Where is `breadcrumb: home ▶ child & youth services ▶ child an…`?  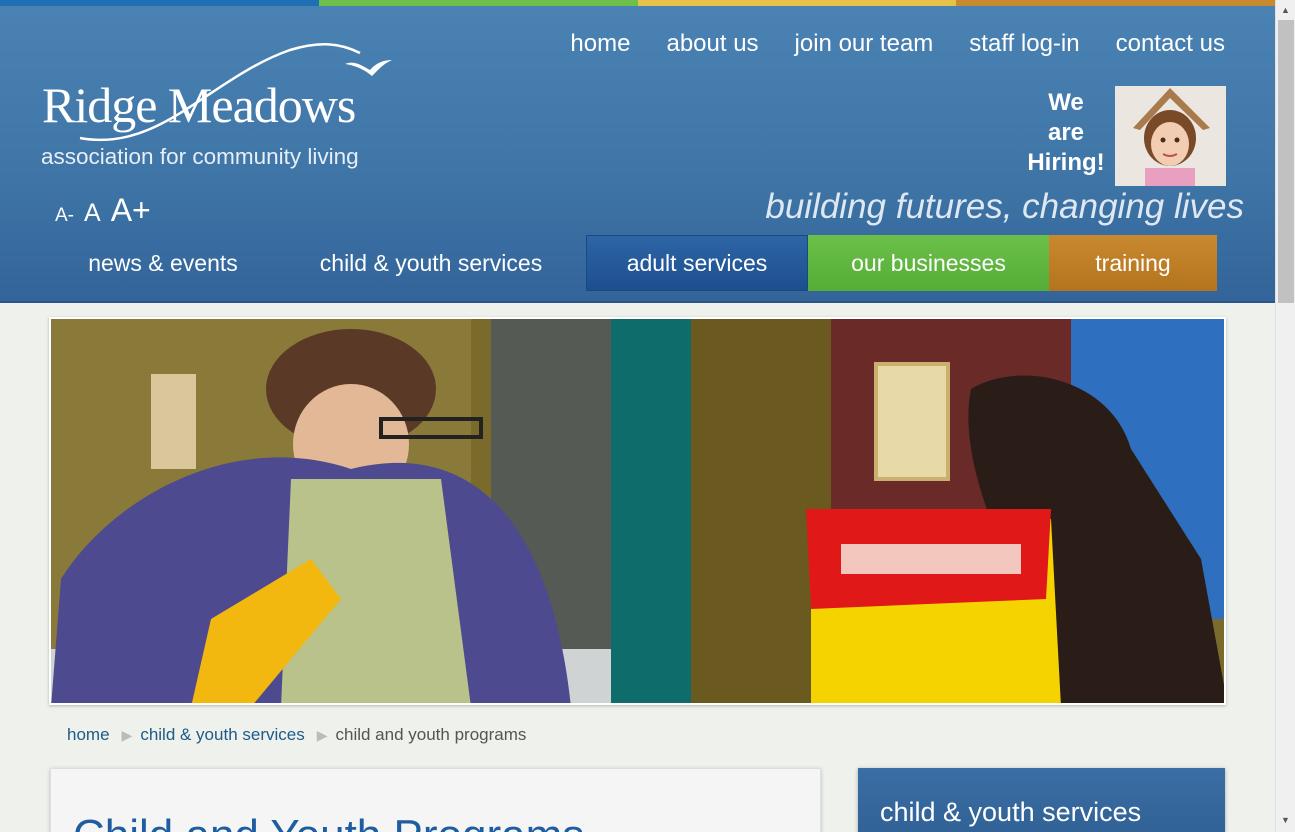
breadcrumb: home ▶ child & youth services ▶ child an… is located at coordinates (296, 735).